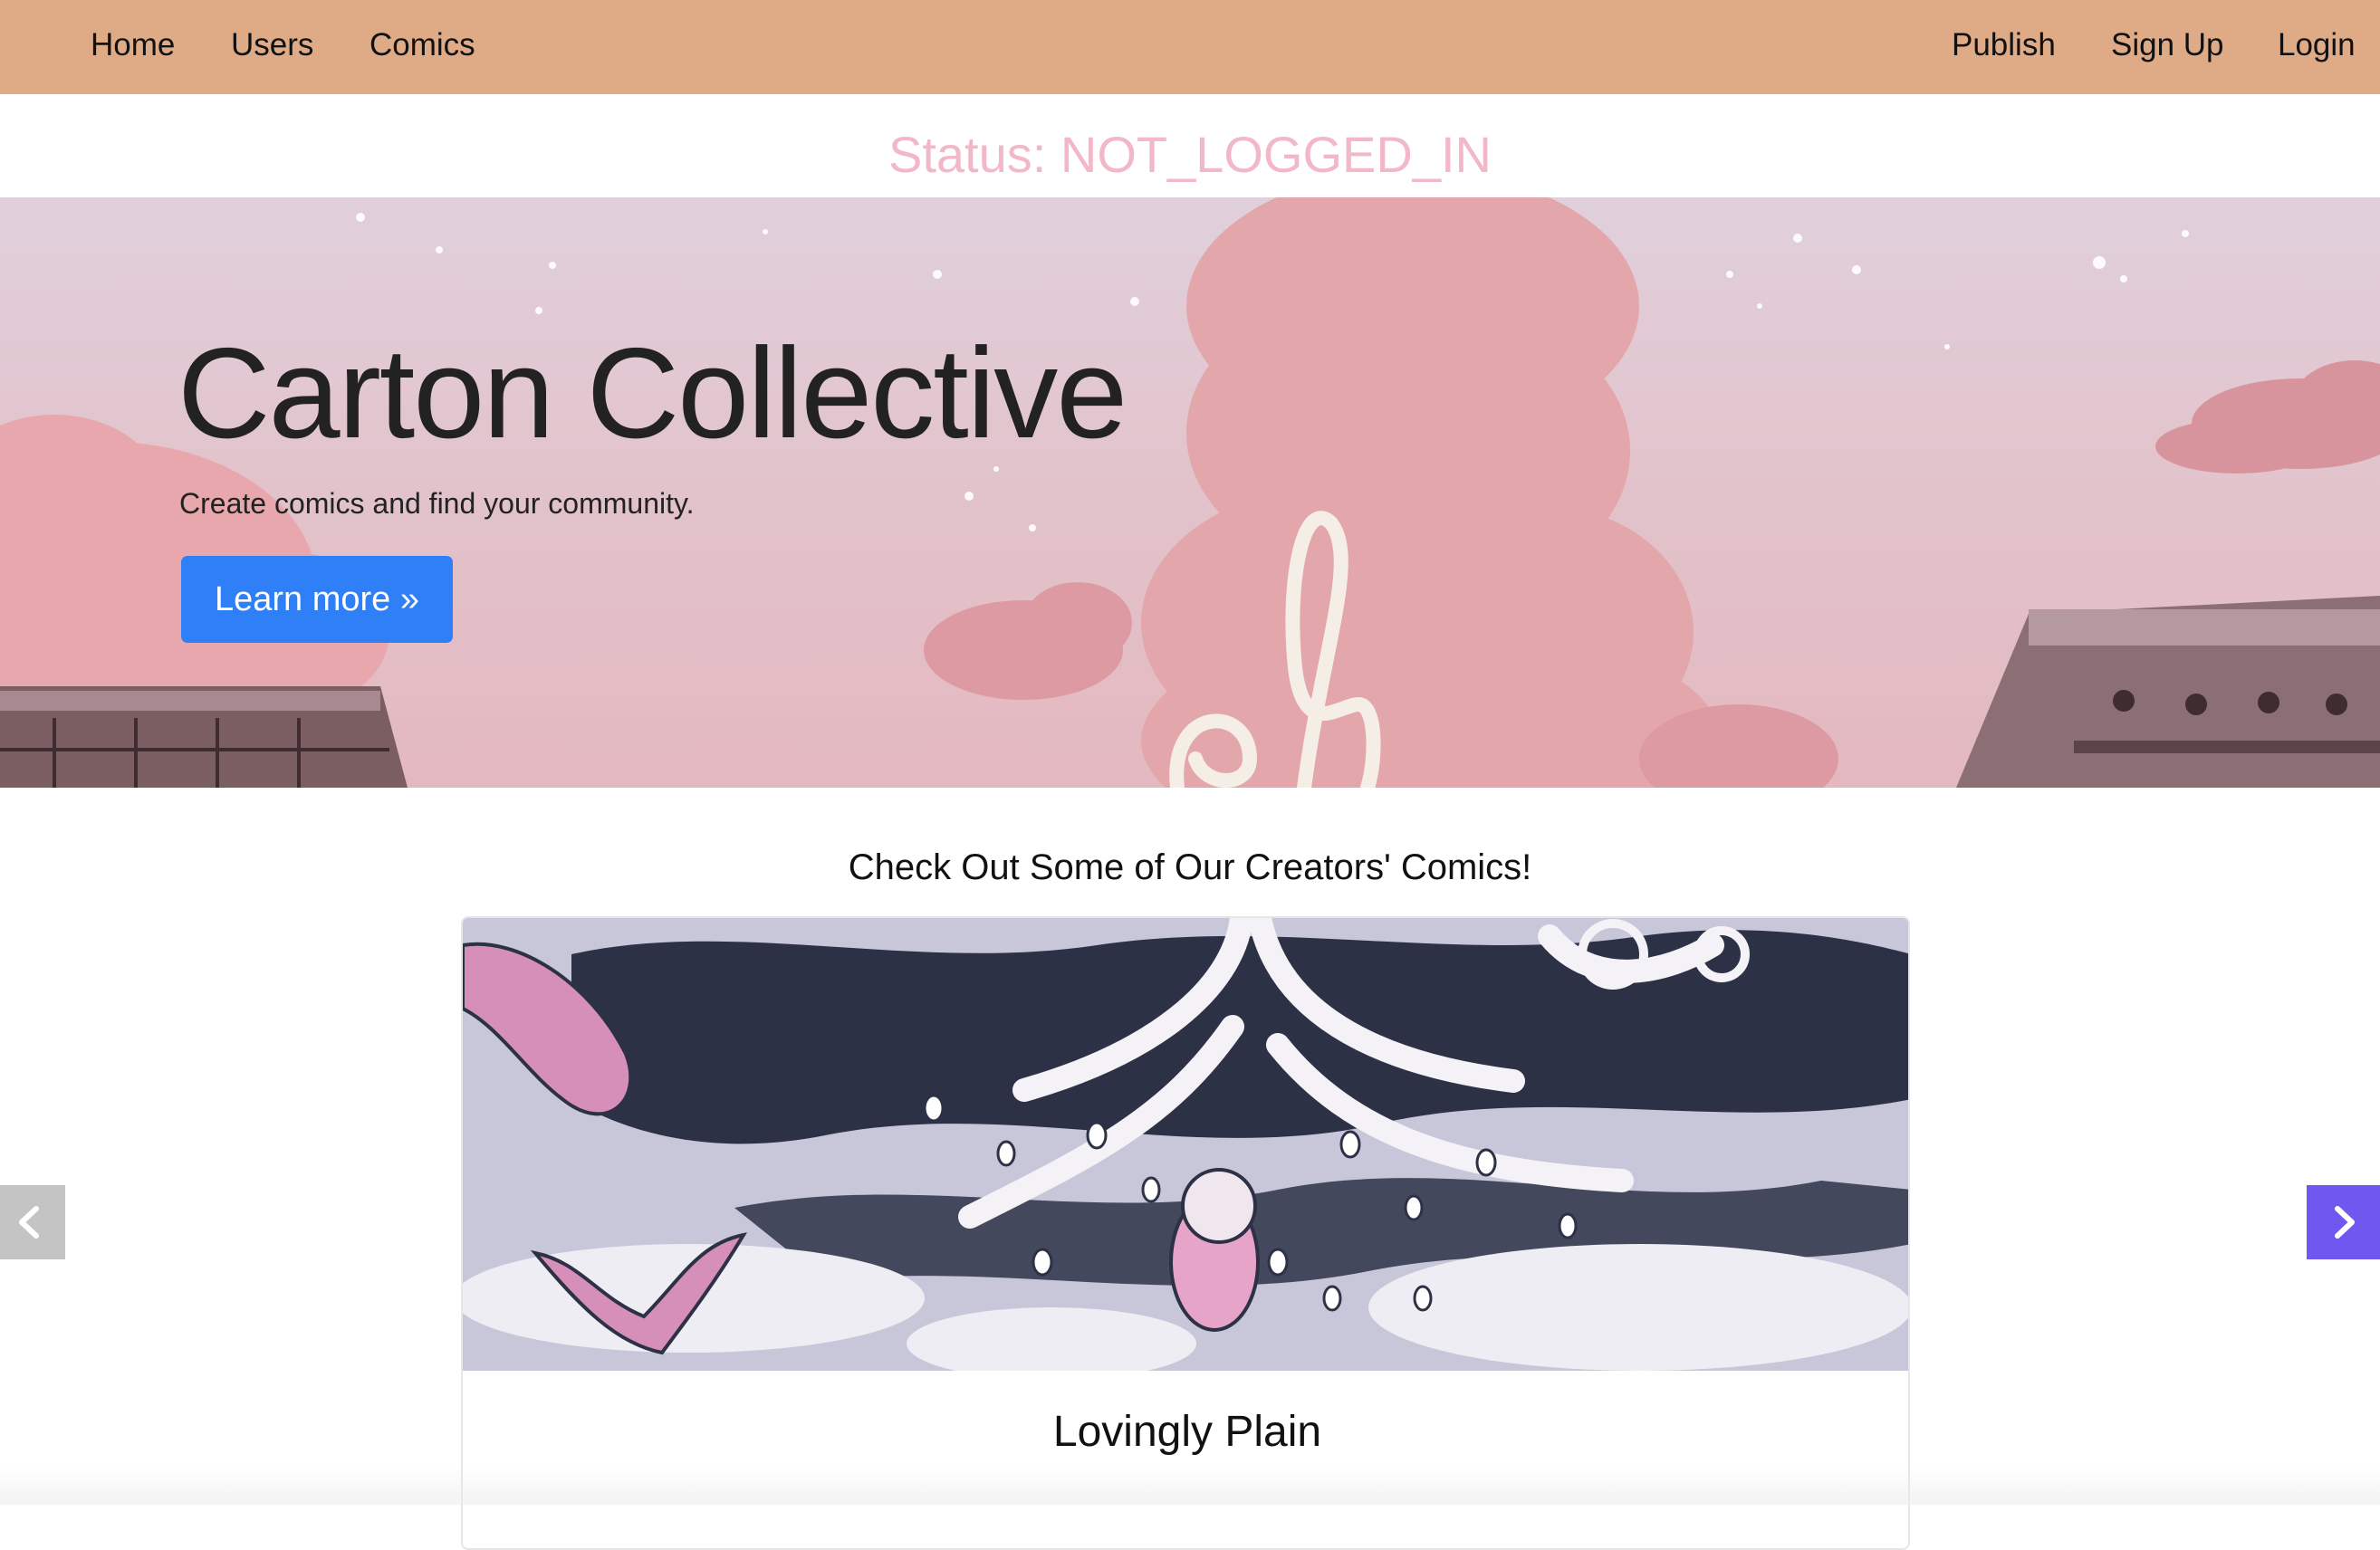 Image resolution: width=2380 pixels, height=1550 pixels. I want to click on login-status: Status: NOT_LOGGED_IN, so click(1190, 154).